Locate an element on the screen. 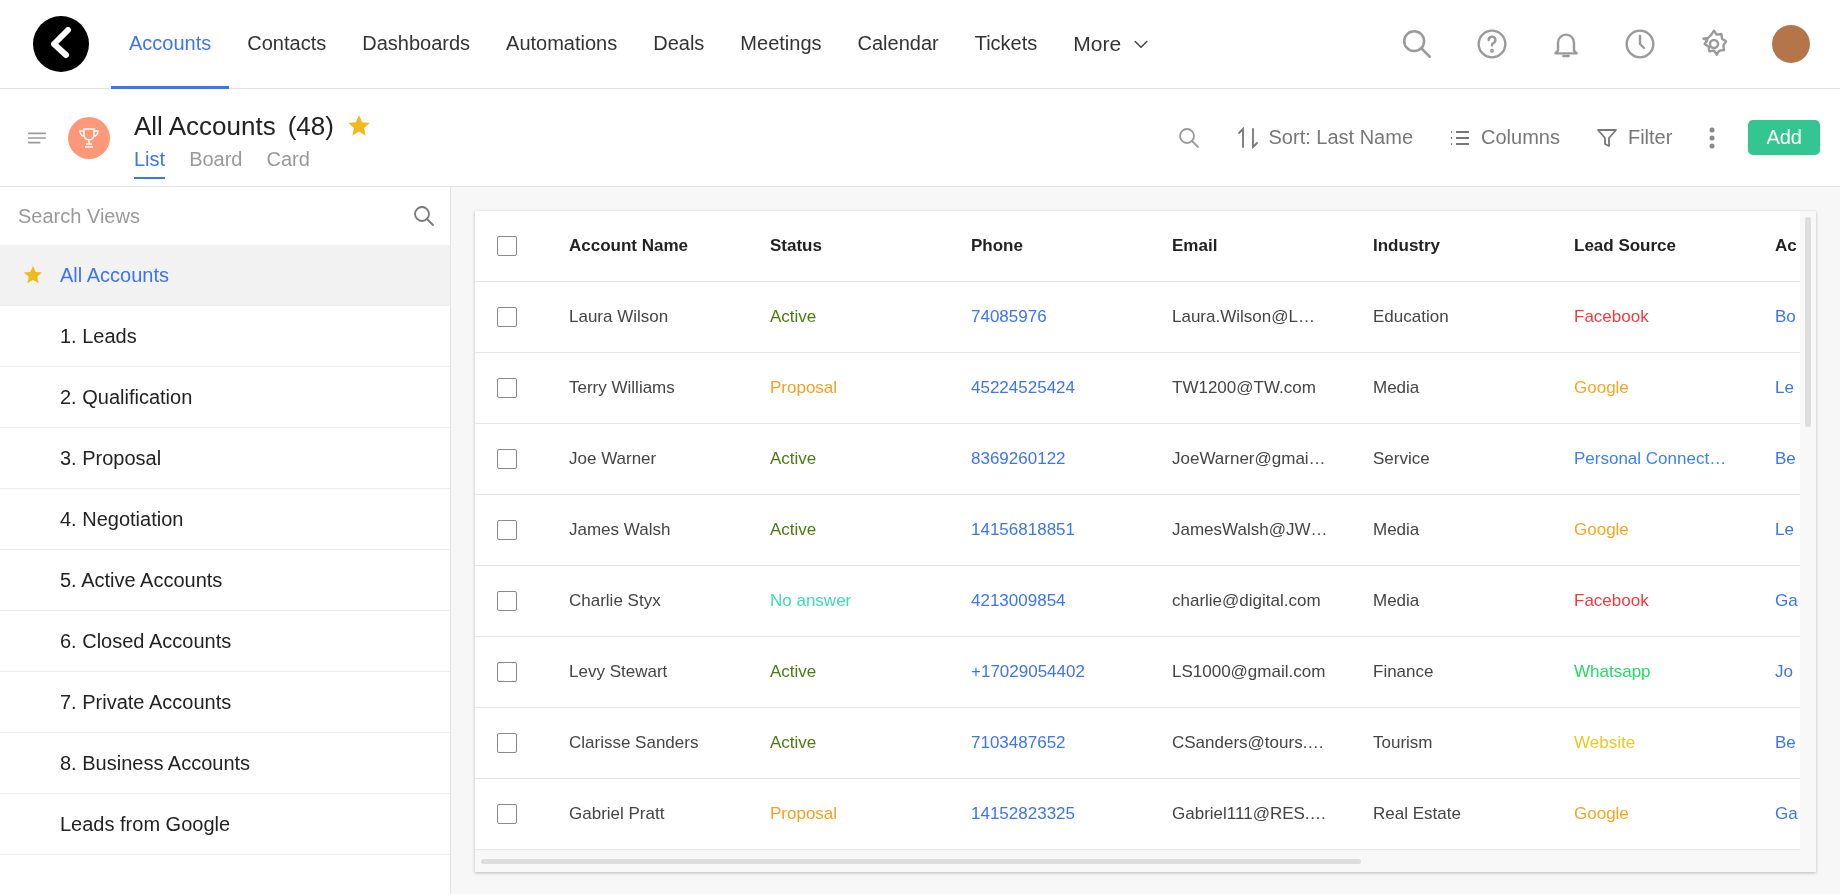 This screenshot has height=894, width=1840. trophy-badge is located at coordinates (89, 137).